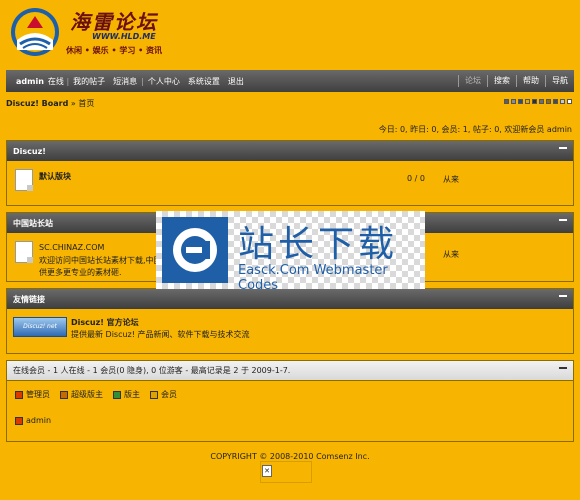  What do you see at coordinates (33, 223) in the screenshot?
I see `category-title: 中国站长站` at bounding box center [33, 223].